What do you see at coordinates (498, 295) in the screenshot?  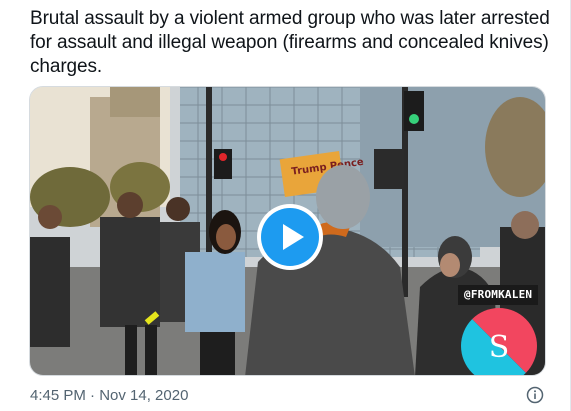 I see `watermark-handle: @FROMKALEN` at bounding box center [498, 295].